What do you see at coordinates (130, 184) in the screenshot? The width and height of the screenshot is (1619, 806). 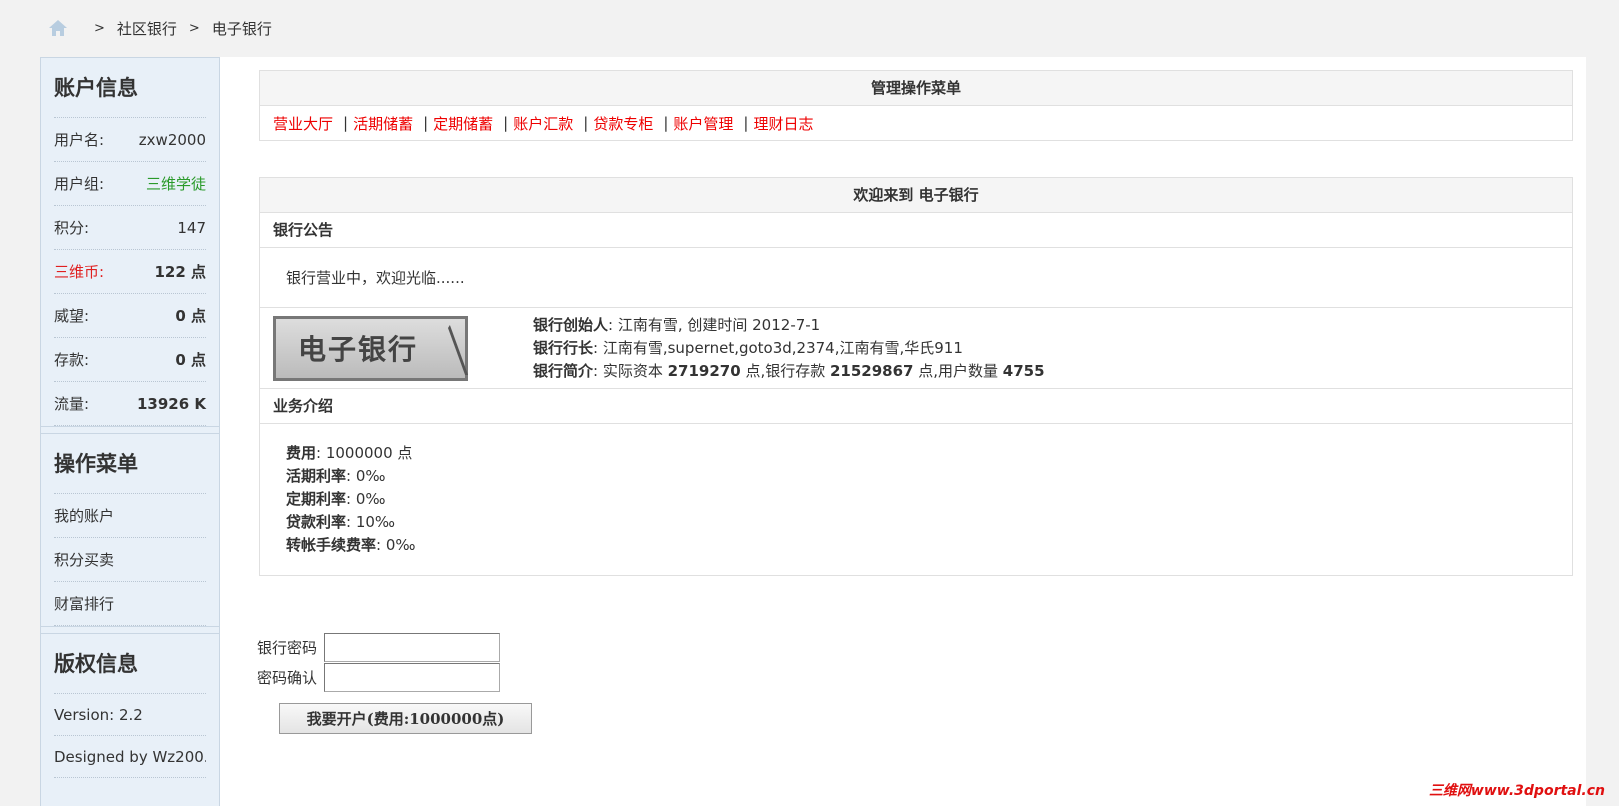 I see `account-row-usergroup: 用户组: 三维学徒` at bounding box center [130, 184].